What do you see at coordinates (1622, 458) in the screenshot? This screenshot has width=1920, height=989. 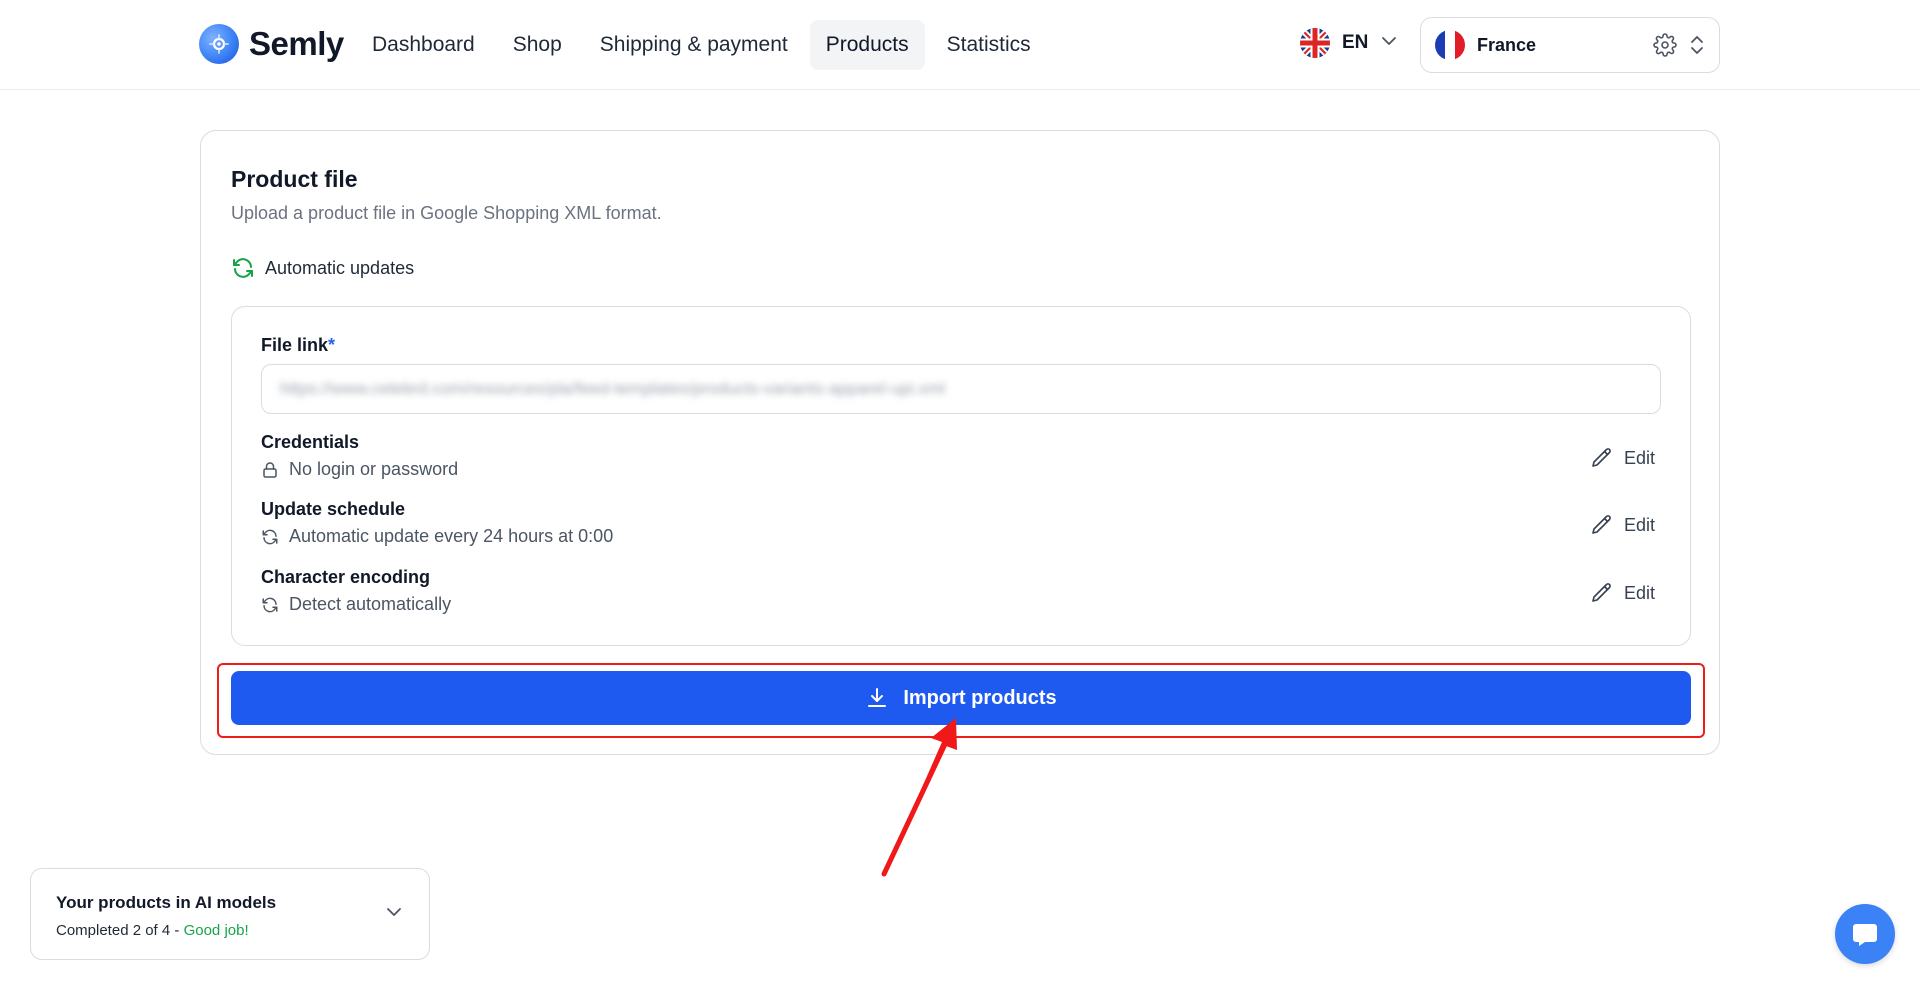 I see `edit-credentials-button: Edit` at bounding box center [1622, 458].